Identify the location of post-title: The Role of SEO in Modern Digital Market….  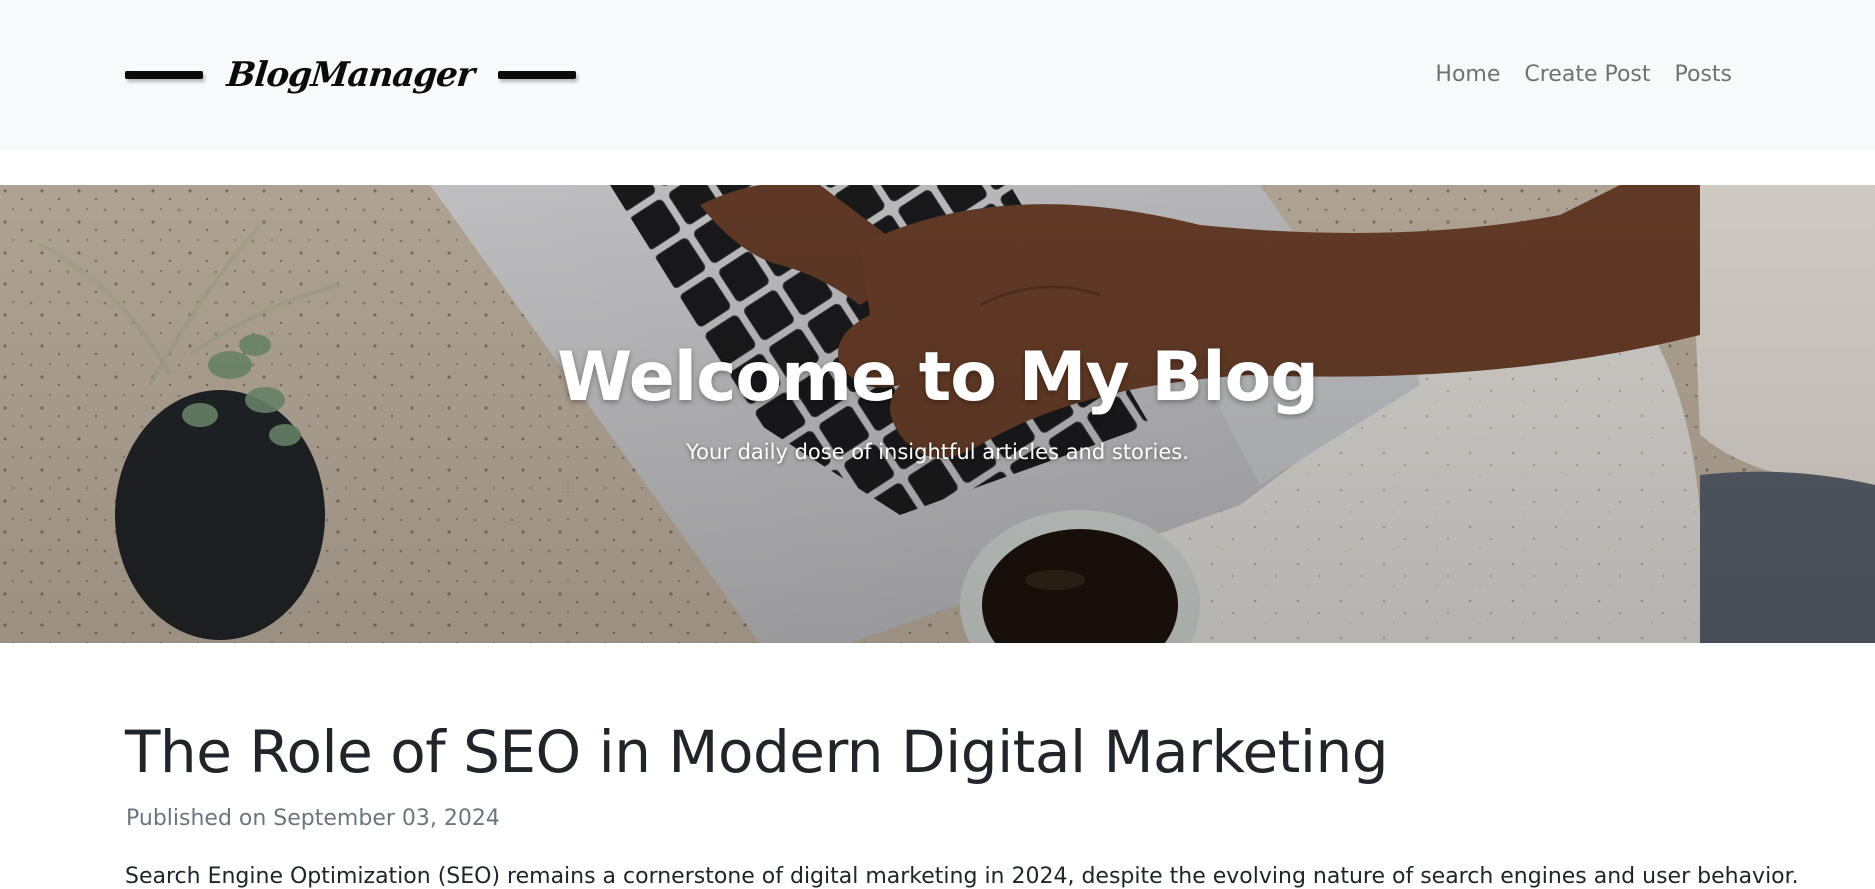
(757, 752).